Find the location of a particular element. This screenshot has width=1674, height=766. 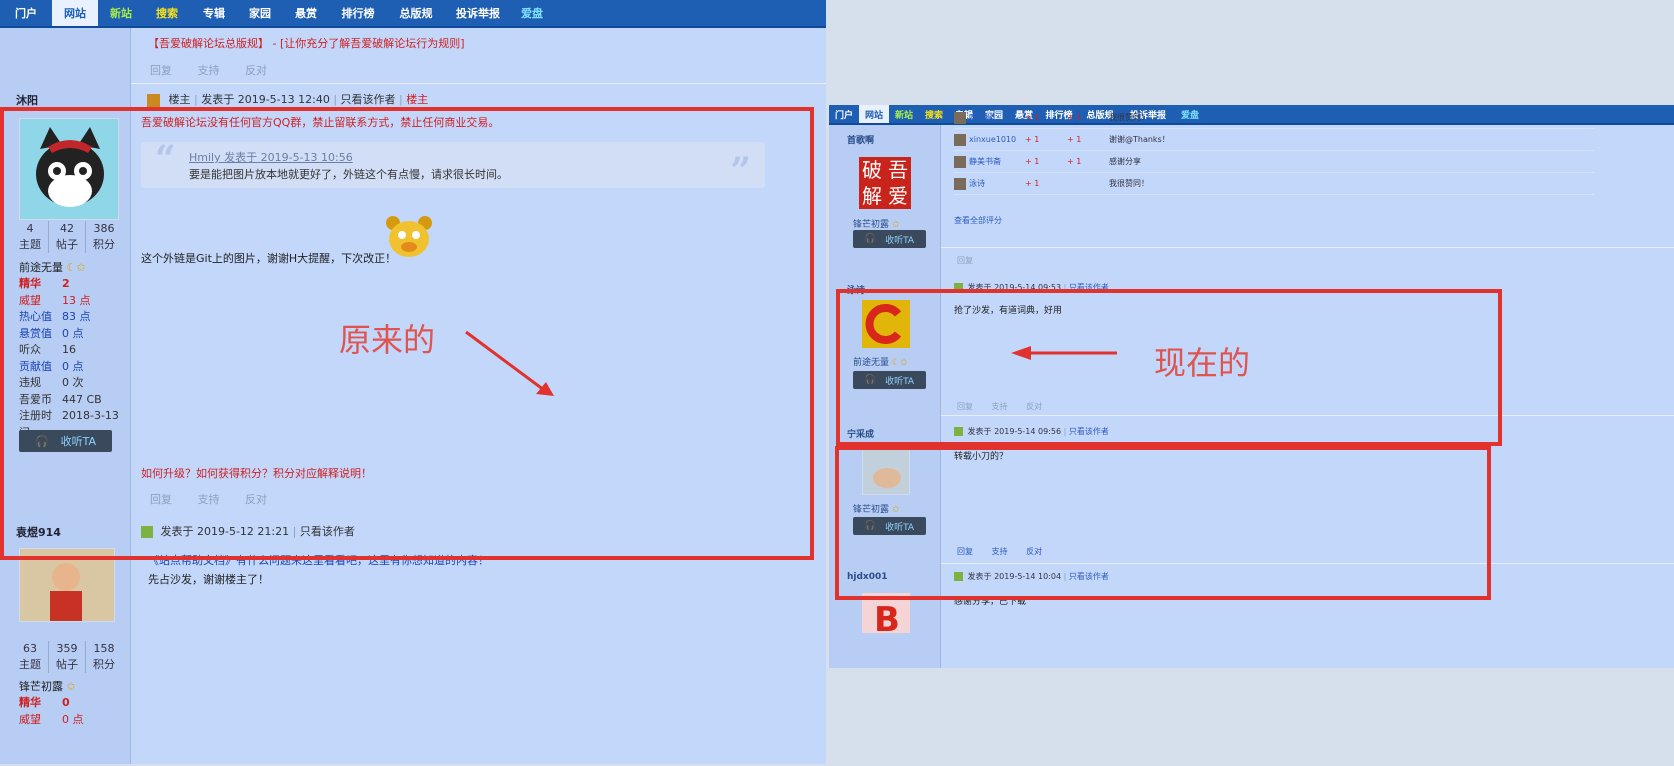

post1-time: 发表于 2019-5-13 12:40 is located at coordinates (265, 99).